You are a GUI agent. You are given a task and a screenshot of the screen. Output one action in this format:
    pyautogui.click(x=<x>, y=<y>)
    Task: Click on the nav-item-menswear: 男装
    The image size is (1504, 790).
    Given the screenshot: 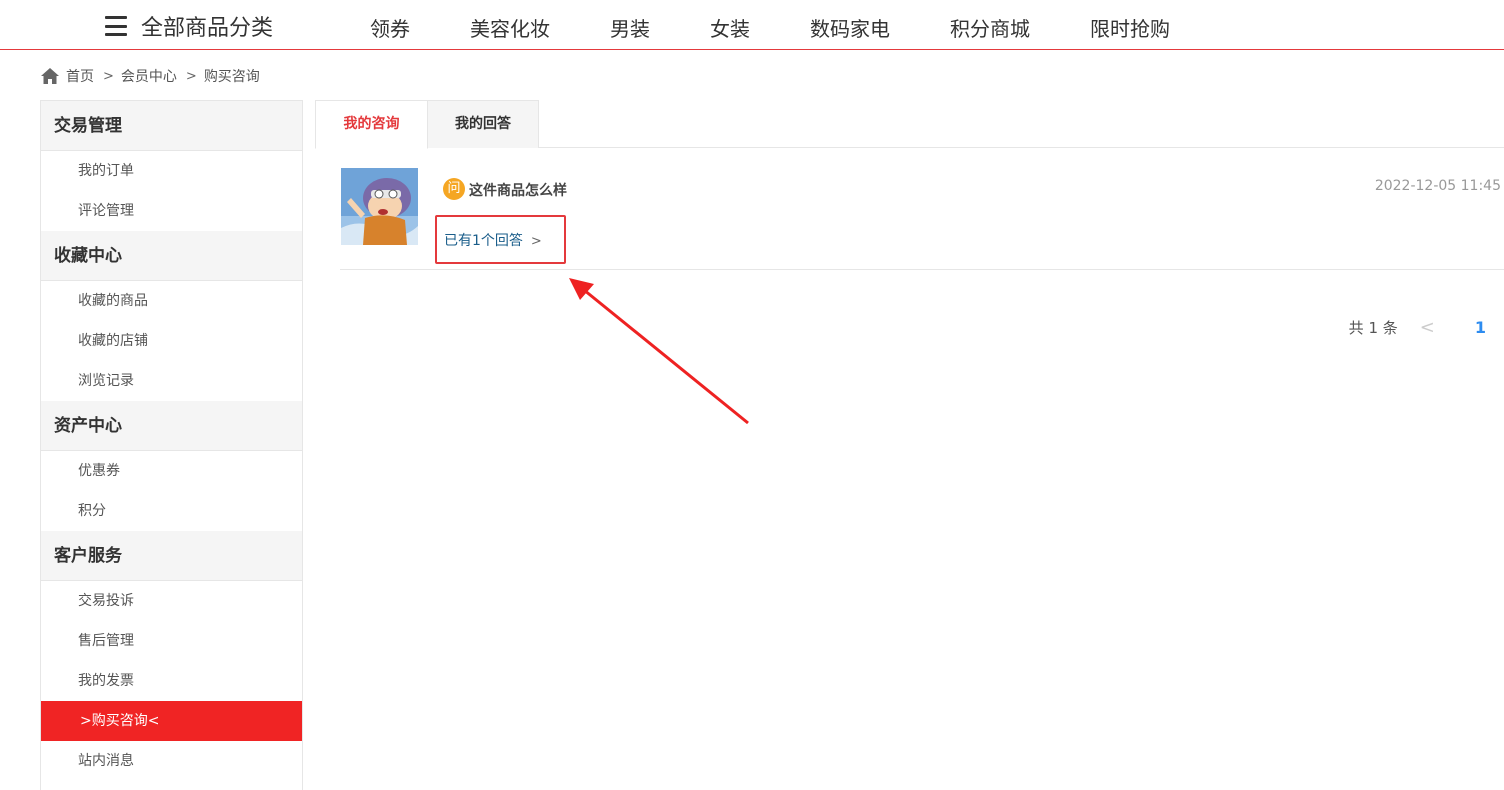 What is the action you would take?
    pyautogui.click(x=630, y=27)
    